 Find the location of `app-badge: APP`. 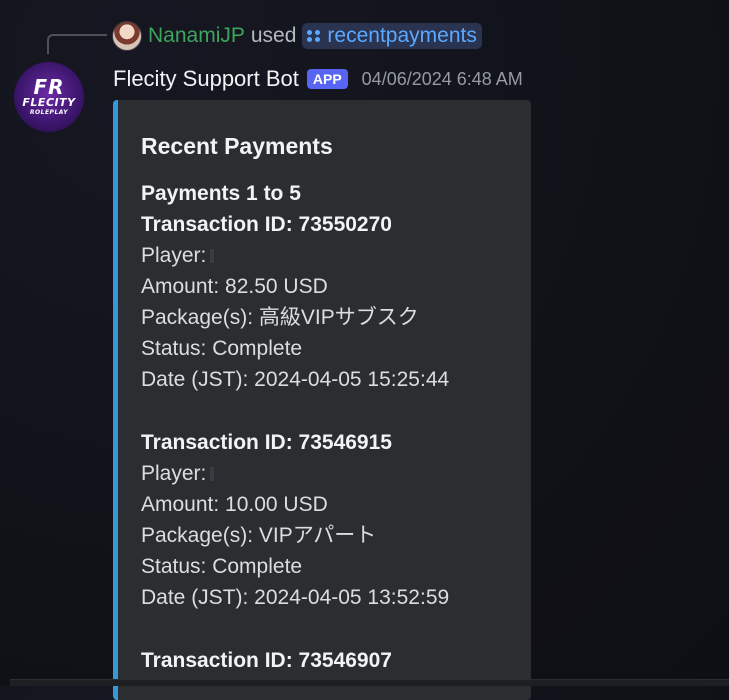

app-badge: APP is located at coordinates (327, 79).